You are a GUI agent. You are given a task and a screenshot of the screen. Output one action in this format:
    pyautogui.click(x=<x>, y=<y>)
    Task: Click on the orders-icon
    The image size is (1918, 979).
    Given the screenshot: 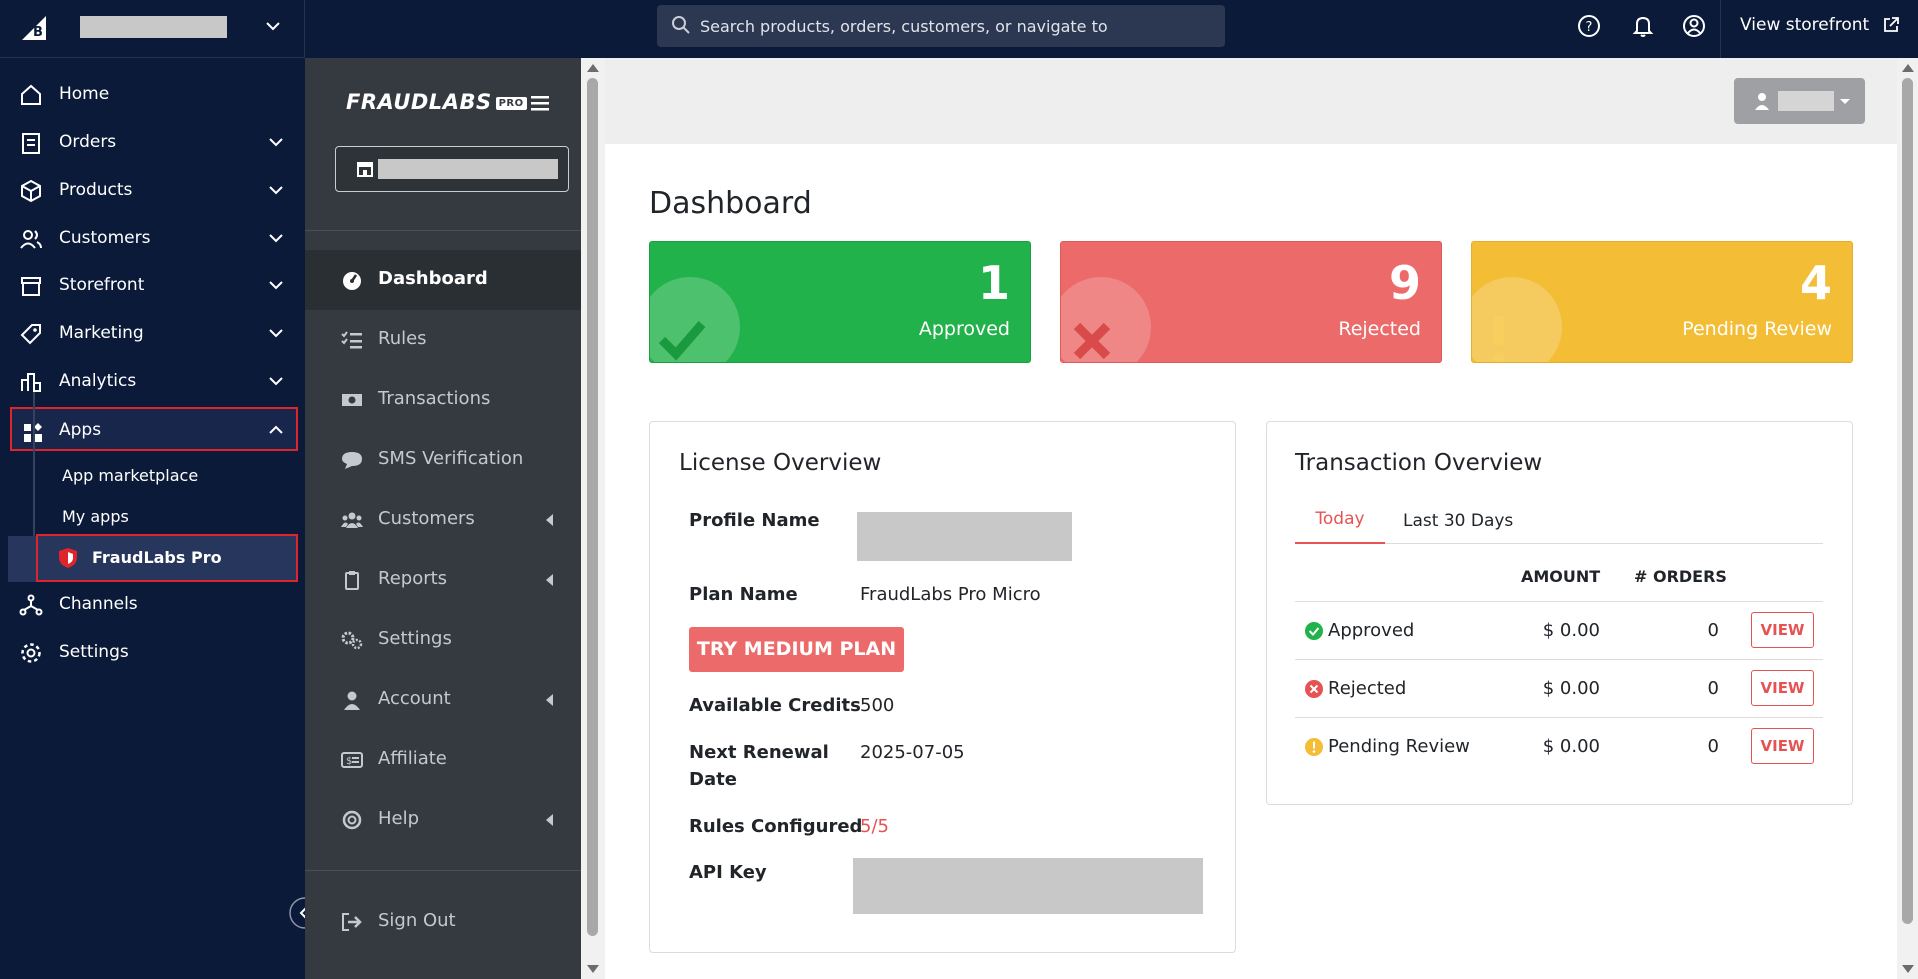 What is the action you would take?
    pyautogui.click(x=31, y=143)
    